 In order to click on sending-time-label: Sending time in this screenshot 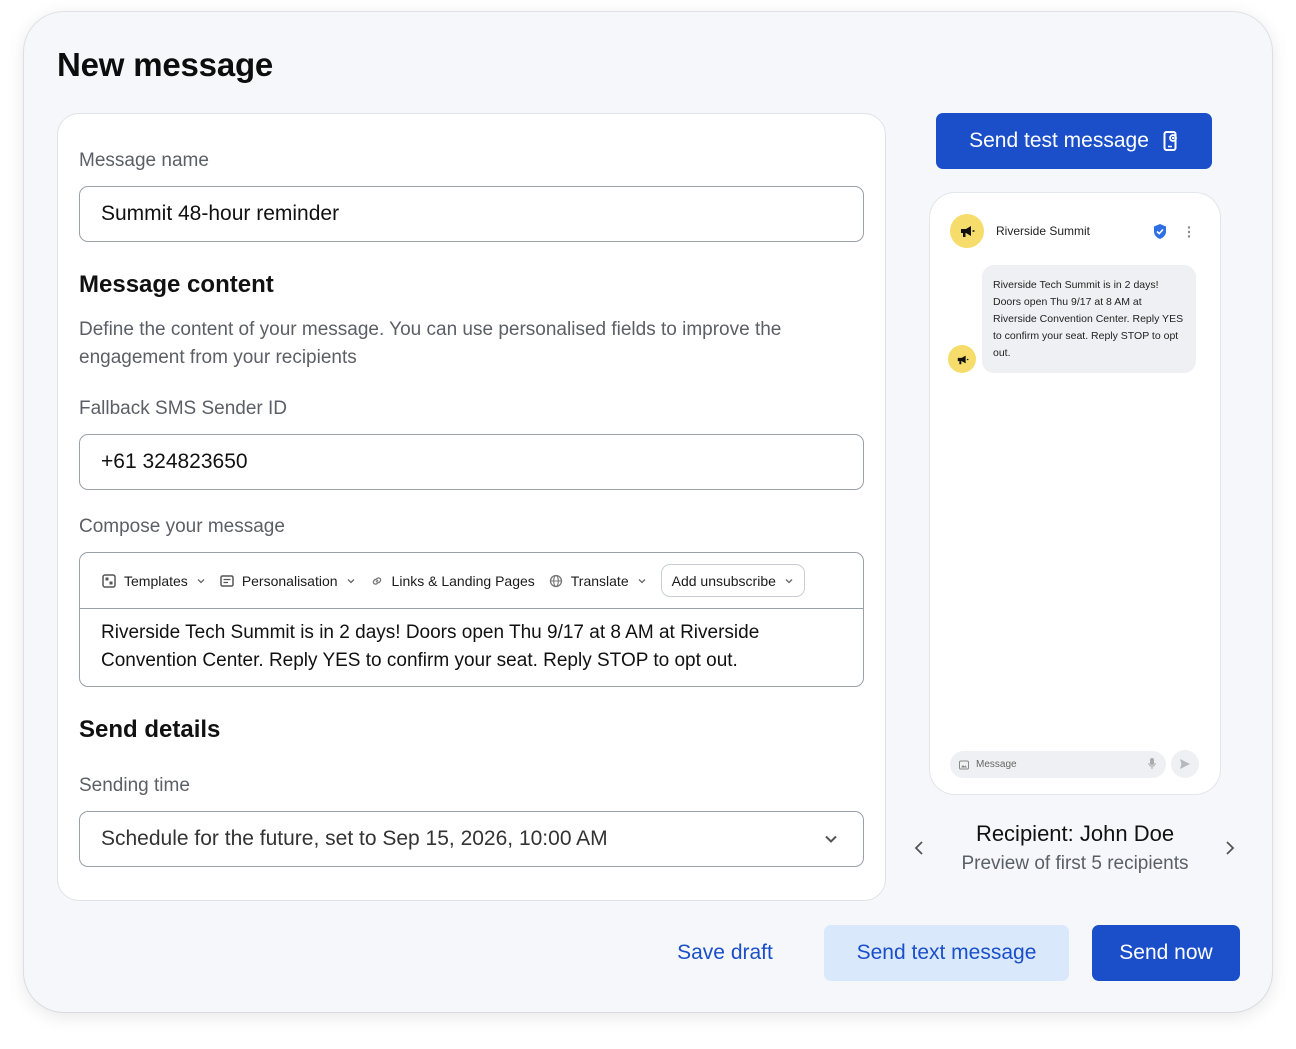, I will do `click(134, 785)`.